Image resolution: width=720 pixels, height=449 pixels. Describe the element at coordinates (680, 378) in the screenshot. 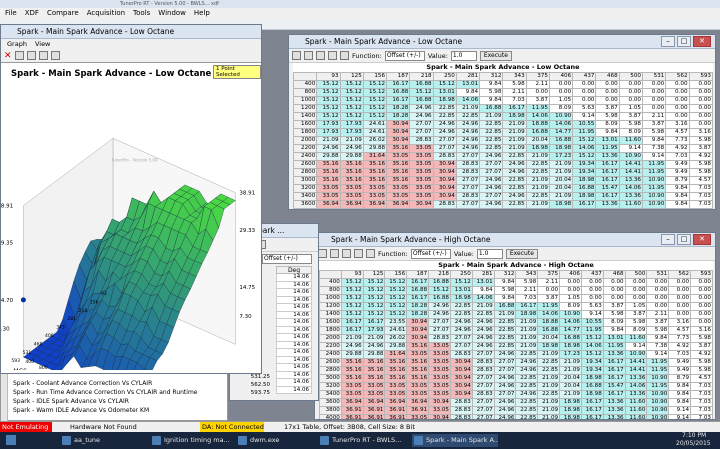

I see `table-cell: 8.79` at that location.